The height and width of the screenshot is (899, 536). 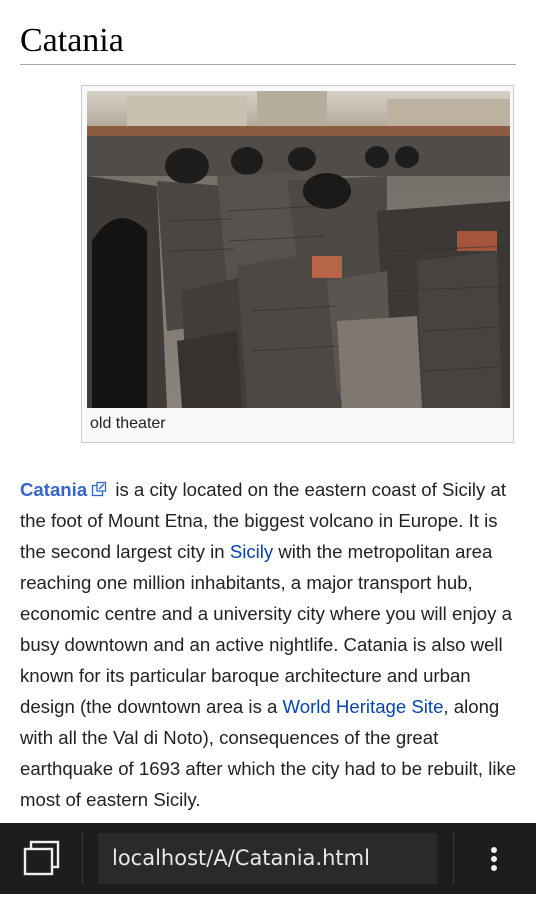 I want to click on title-divider, so click(x=268, y=64).